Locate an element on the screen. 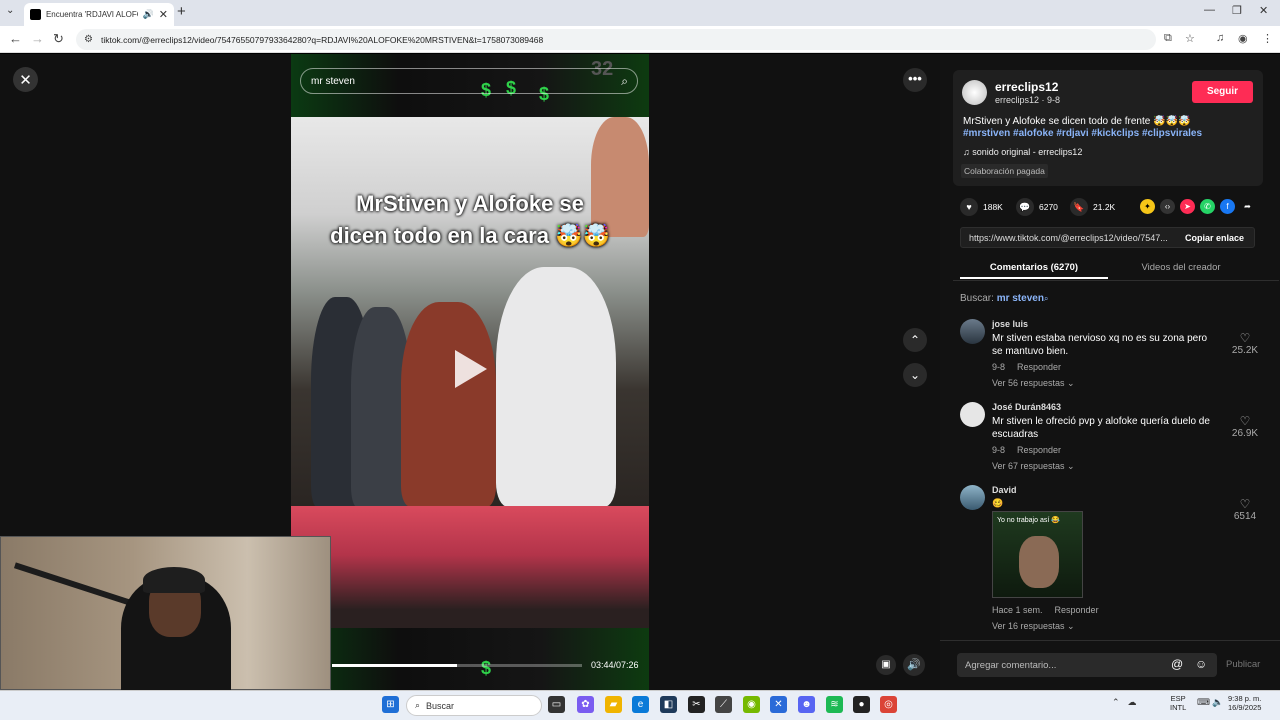 Image resolution: width=1280 pixels, height=720 pixels. save-stat: 🔖 21.2K is located at coordinates (1092, 207).